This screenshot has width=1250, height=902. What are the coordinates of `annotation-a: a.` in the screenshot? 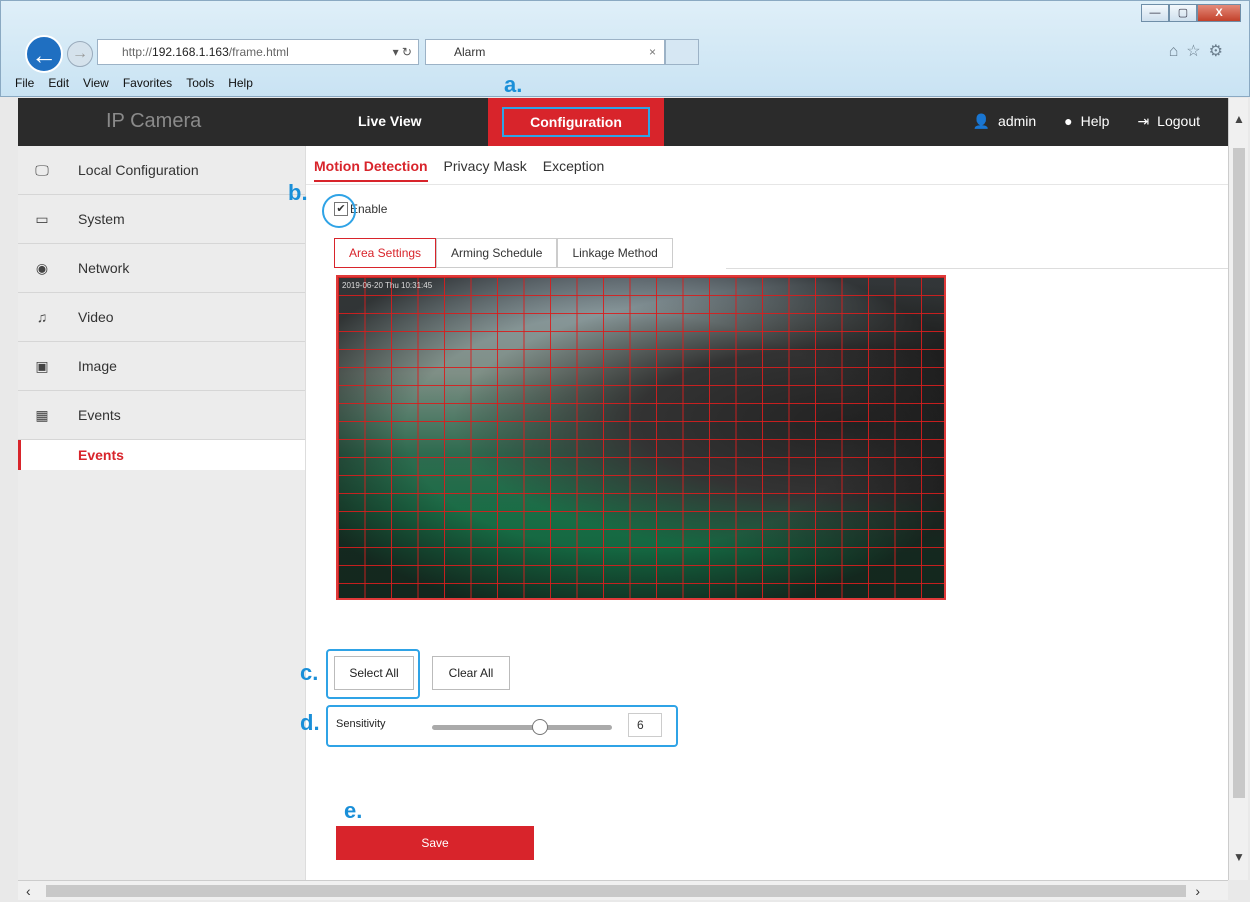 It's located at (513, 84).